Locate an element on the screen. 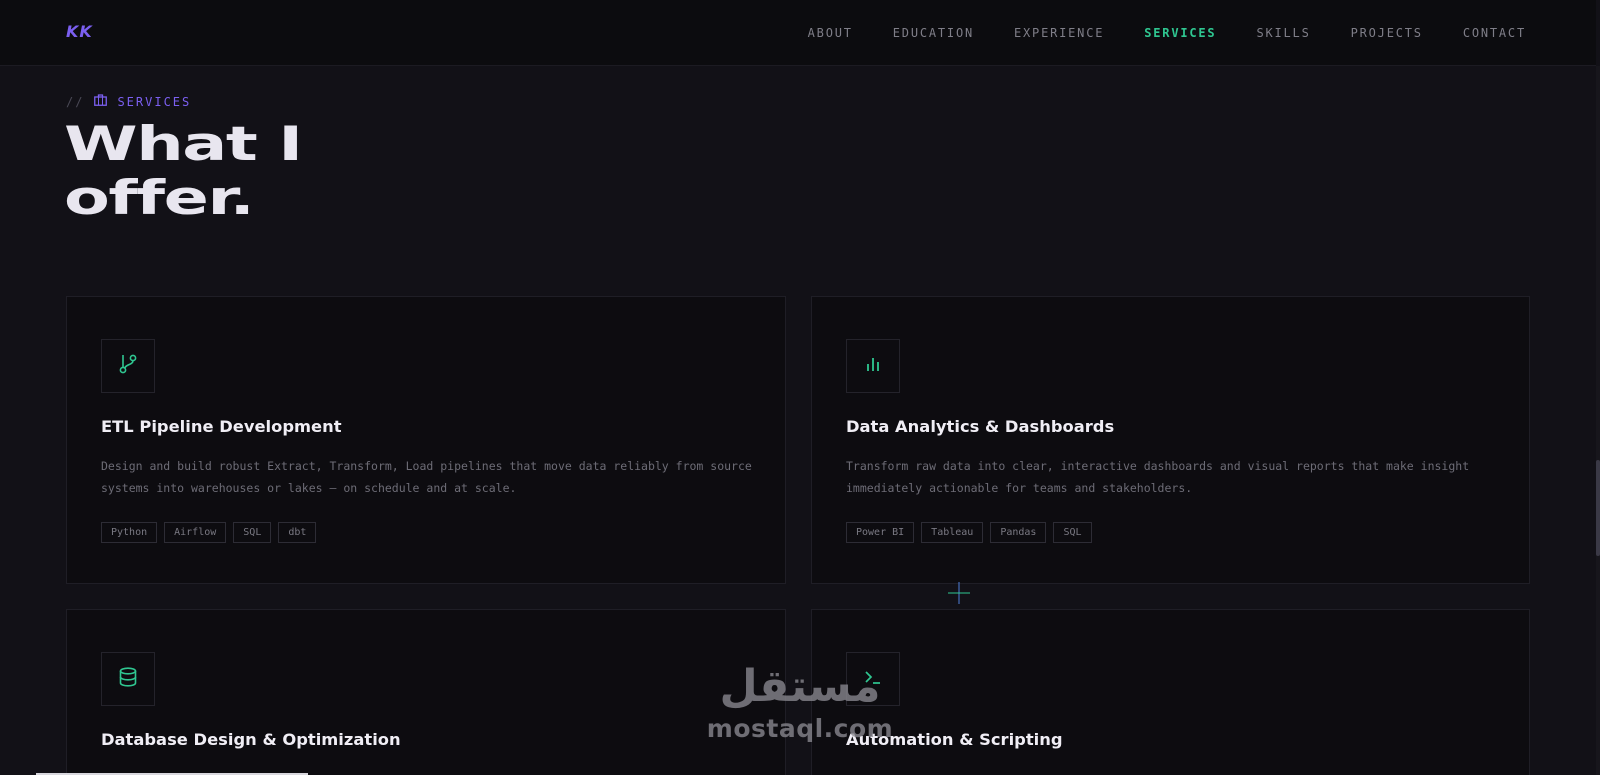 This screenshot has width=1600, height=775. briefcase-icon is located at coordinates (101, 101).